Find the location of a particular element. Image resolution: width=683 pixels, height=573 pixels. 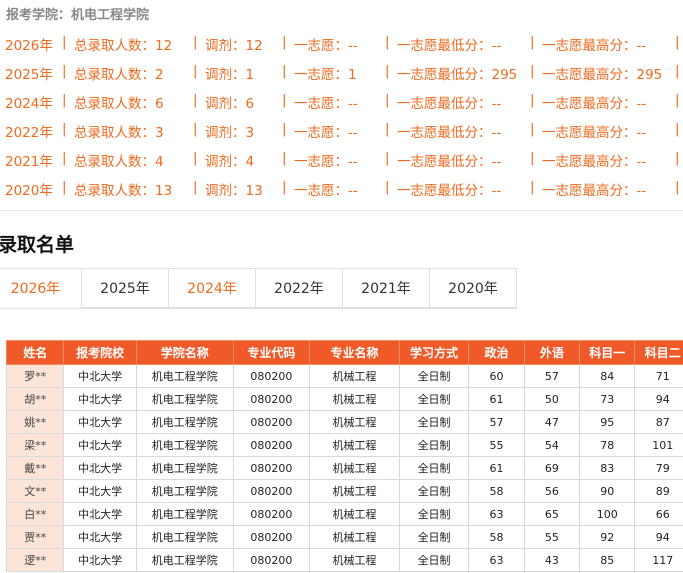

table-cell: 66 is located at coordinates (658, 514).